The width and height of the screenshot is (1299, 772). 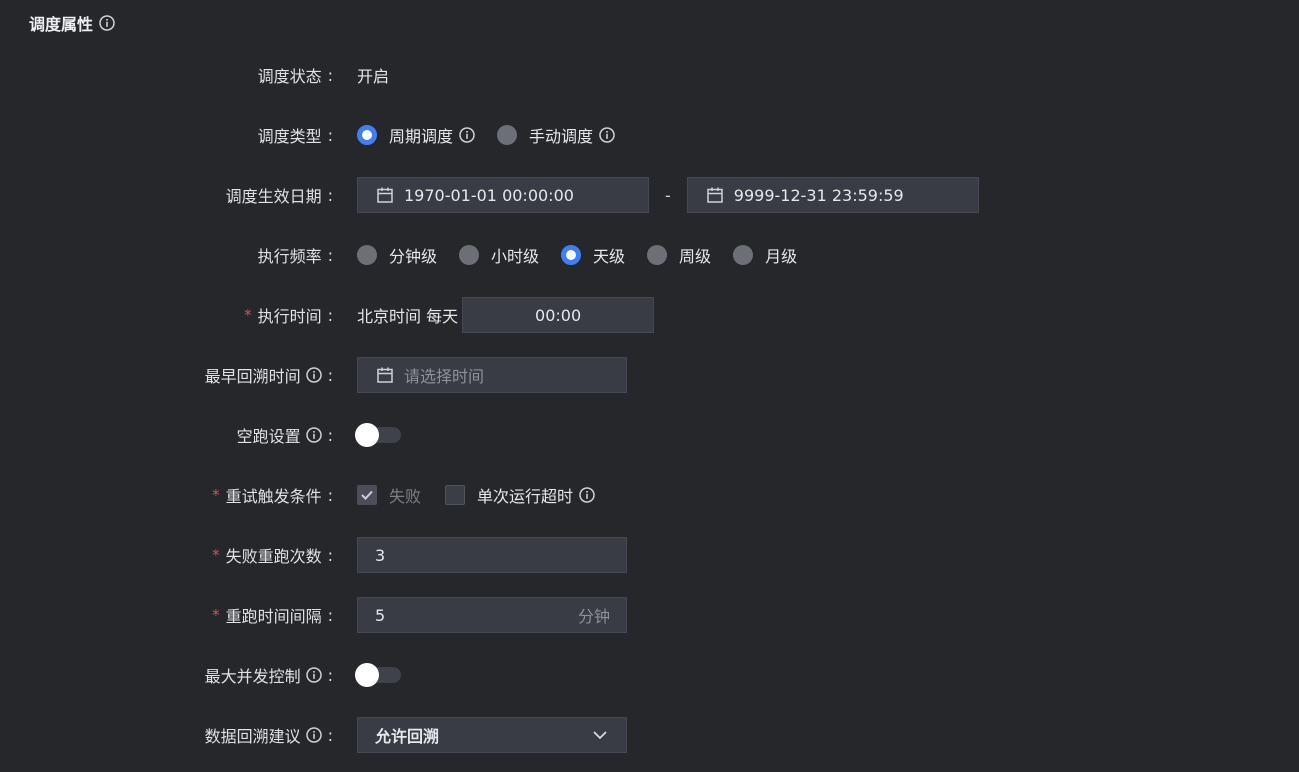 I want to click on radio-label: 手动调度, so click(x=561, y=136).